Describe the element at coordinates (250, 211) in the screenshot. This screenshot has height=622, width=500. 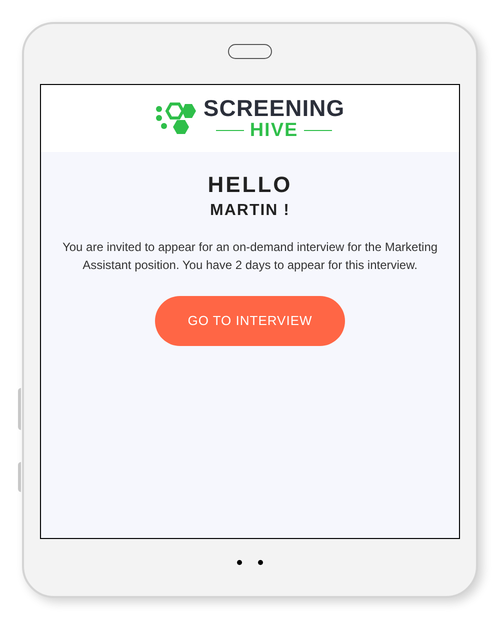
I see `recipient-name: MARTIN !` at that location.